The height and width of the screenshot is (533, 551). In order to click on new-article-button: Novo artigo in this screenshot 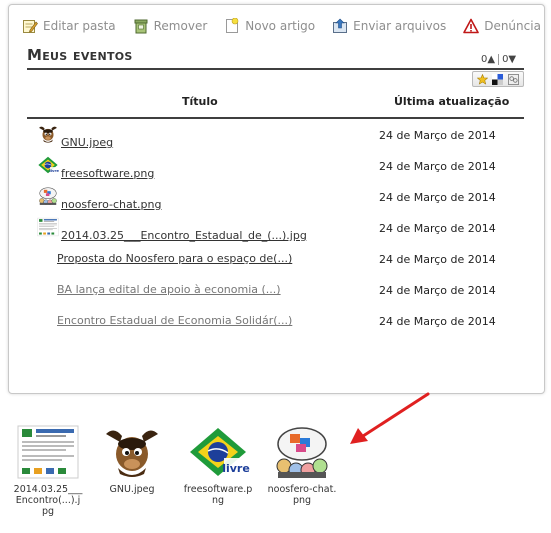, I will do `click(269, 26)`.